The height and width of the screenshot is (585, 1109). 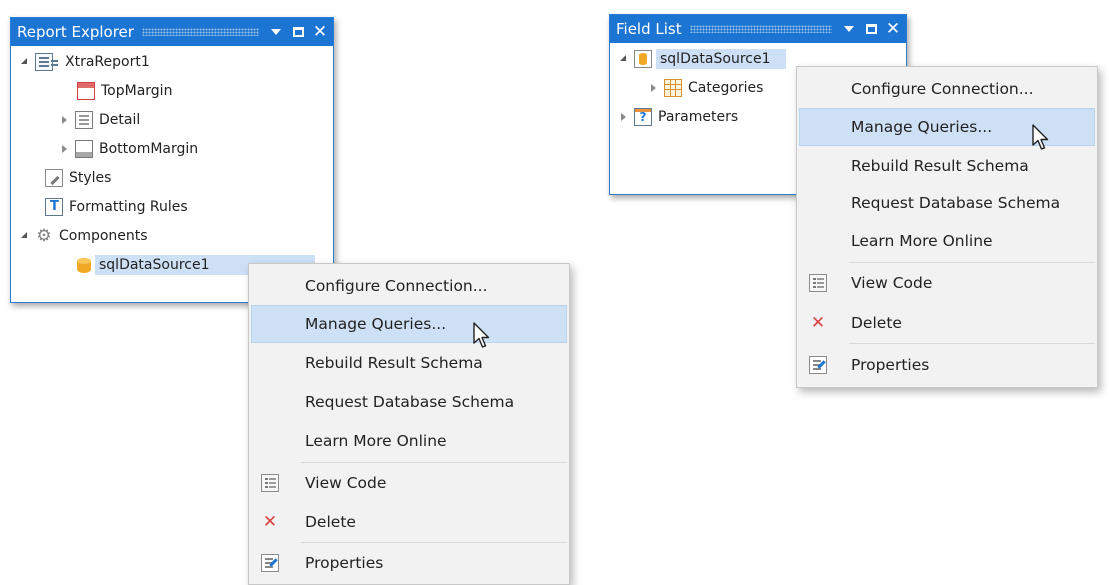 I want to click on table-icon, so click(x=673, y=88).